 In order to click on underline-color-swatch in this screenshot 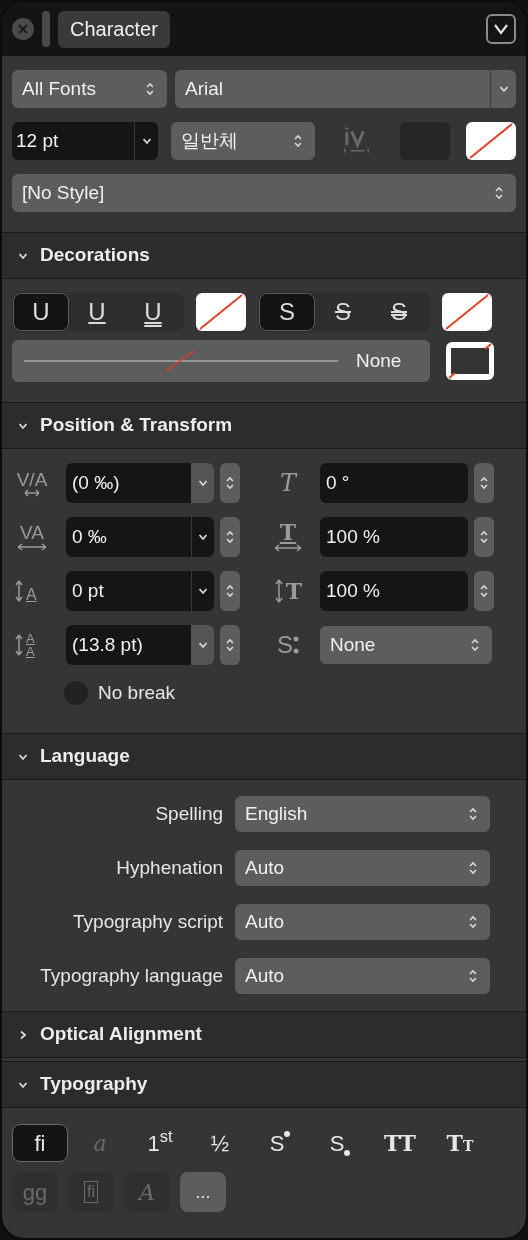, I will do `click(221, 312)`.